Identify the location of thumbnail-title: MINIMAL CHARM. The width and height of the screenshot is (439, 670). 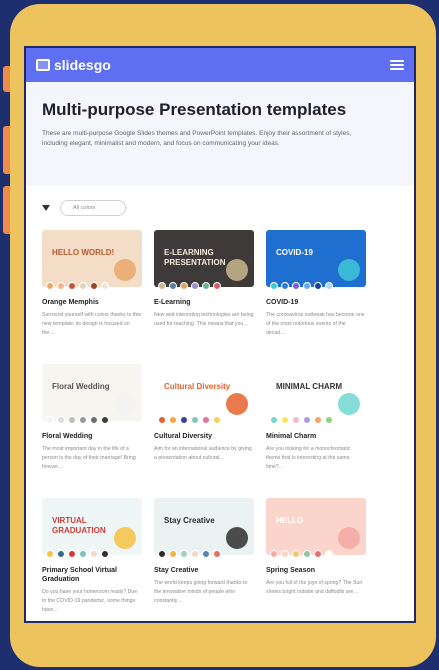
(309, 386).